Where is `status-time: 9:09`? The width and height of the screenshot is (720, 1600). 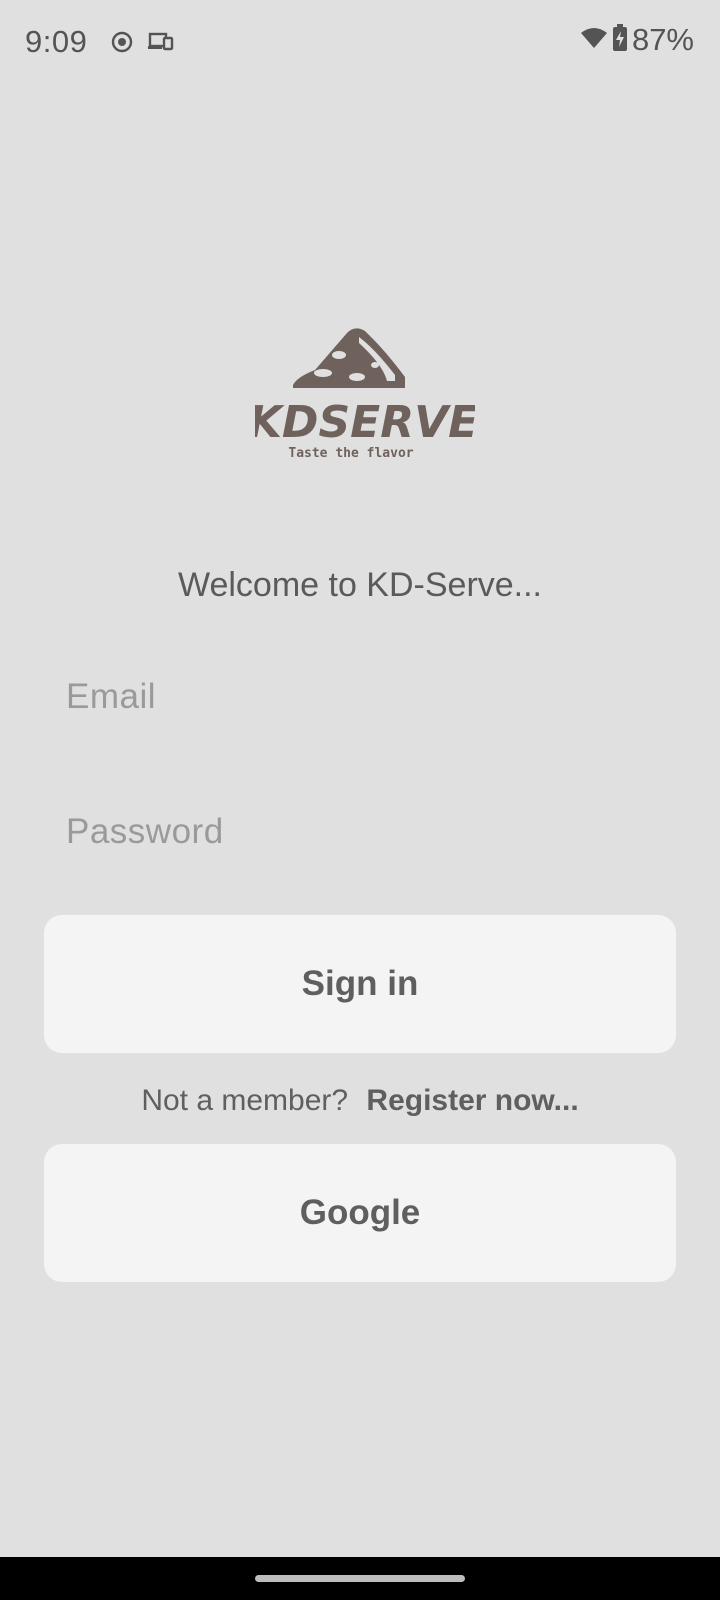 status-time: 9:09 is located at coordinates (56, 41).